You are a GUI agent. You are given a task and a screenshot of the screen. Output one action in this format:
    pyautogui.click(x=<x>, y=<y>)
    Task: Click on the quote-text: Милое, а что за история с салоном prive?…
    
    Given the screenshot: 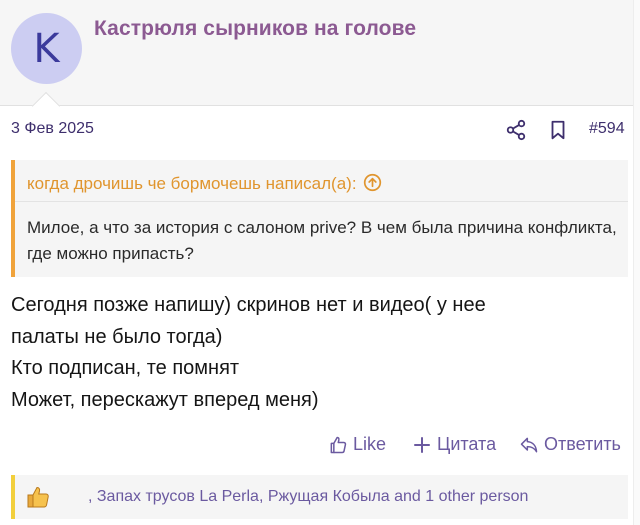 What is the action you would take?
    pyautogui.click(x=322, y=240)
    